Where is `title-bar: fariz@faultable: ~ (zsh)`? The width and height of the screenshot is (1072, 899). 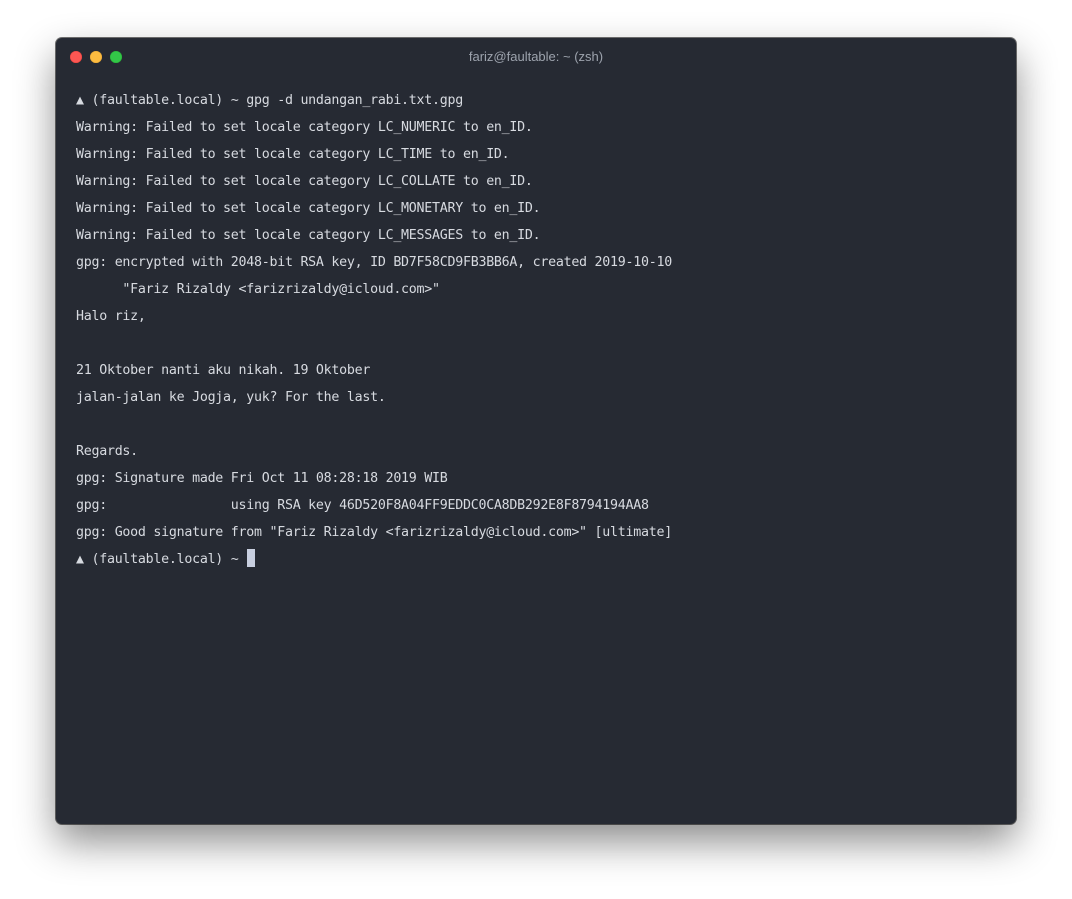
title-bar: fariz@faultable: ~ (zsh) is located at coordinates (536, 57).